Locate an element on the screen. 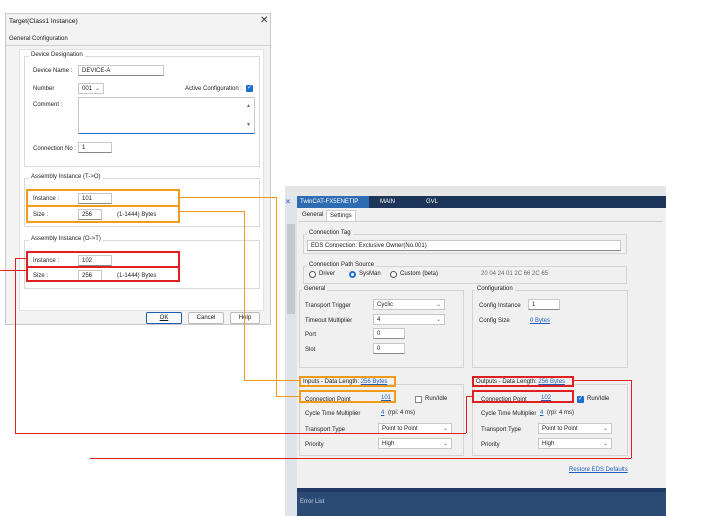  twincat-left-panel is located at coordinates (291, 356).